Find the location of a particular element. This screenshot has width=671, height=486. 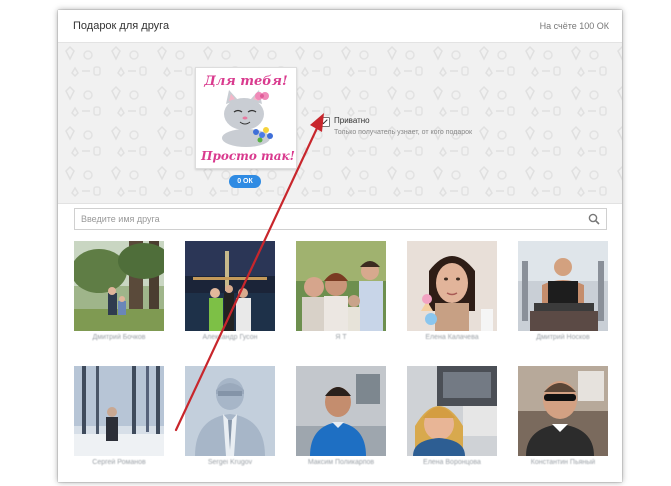

dialog-title: Подарок для друга is located at coordinates (121, 26).